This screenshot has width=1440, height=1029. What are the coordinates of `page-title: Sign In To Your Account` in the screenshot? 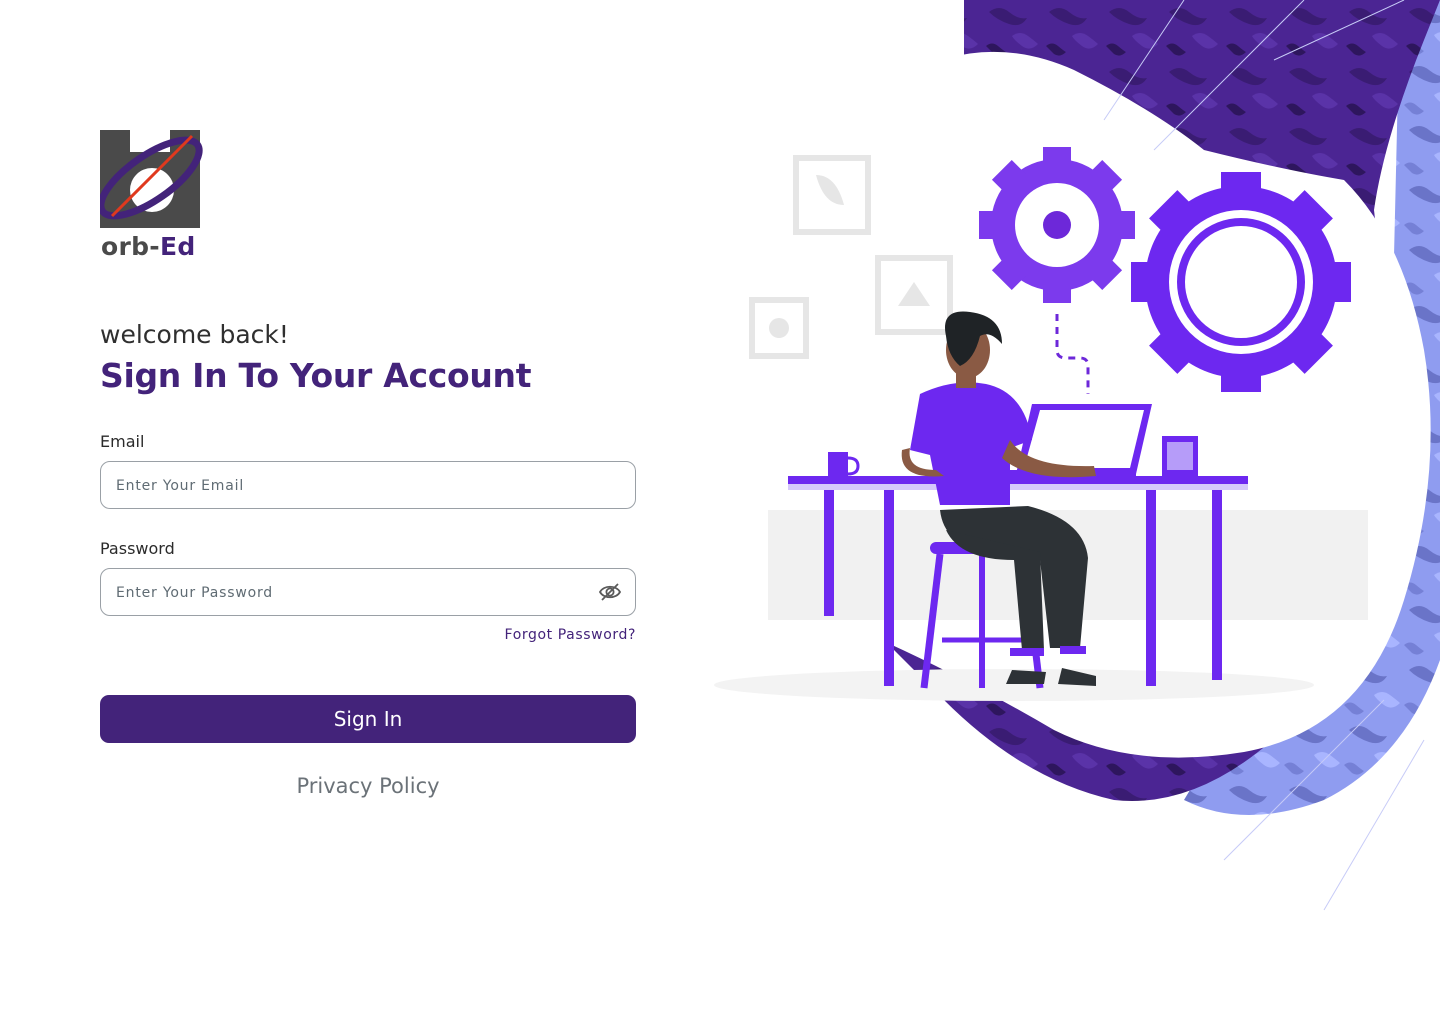 It's located at (316, 375).